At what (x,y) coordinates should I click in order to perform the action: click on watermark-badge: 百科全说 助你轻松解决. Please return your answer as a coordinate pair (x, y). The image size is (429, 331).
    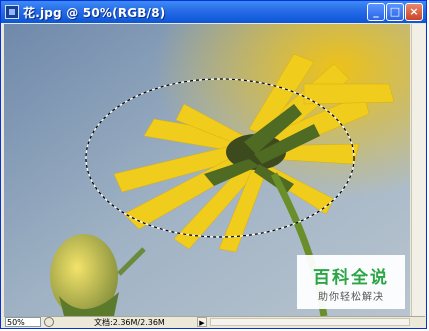
    Looking at the image, I should click on (351, 282).